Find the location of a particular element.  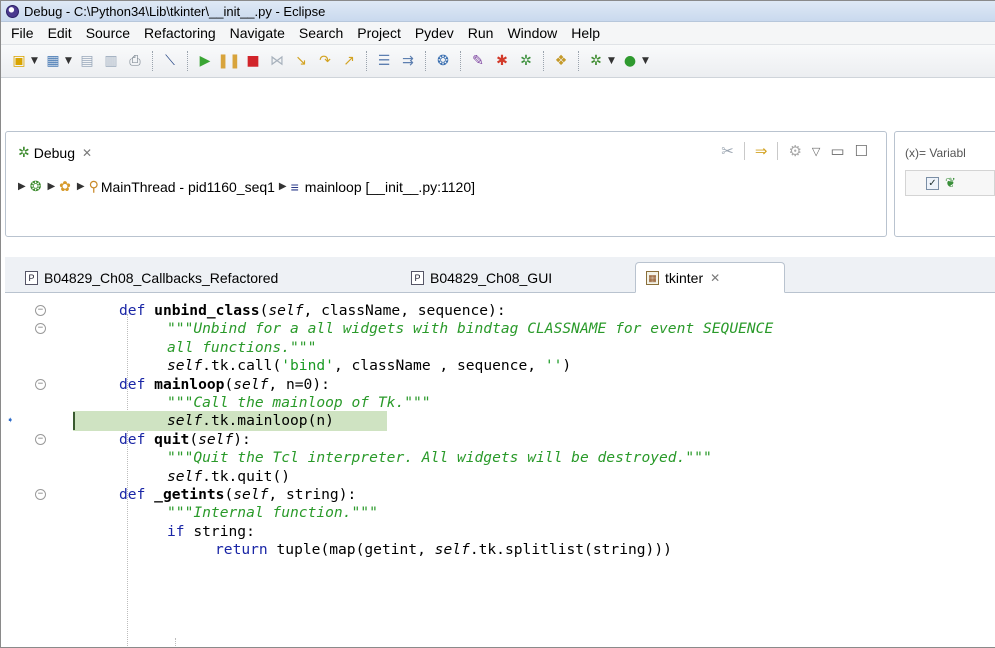

use-step-filters-icon: ⇉ is located at coordinates (408, 61).